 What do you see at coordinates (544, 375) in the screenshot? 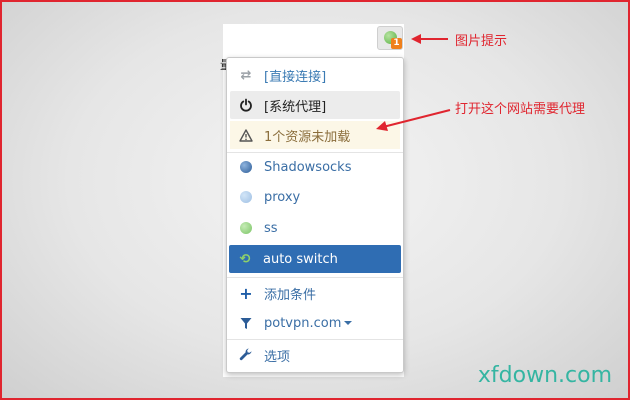
I see `watermark: xfdown.com` at bounding box center [544, 375].